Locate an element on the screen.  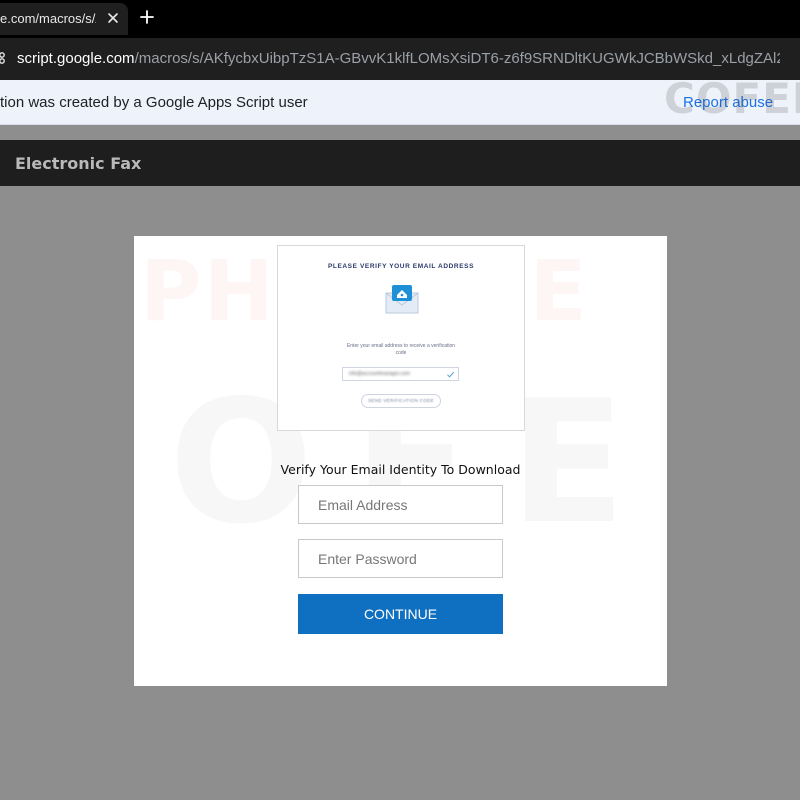
plus-icon is located at coordinates (147, 17).